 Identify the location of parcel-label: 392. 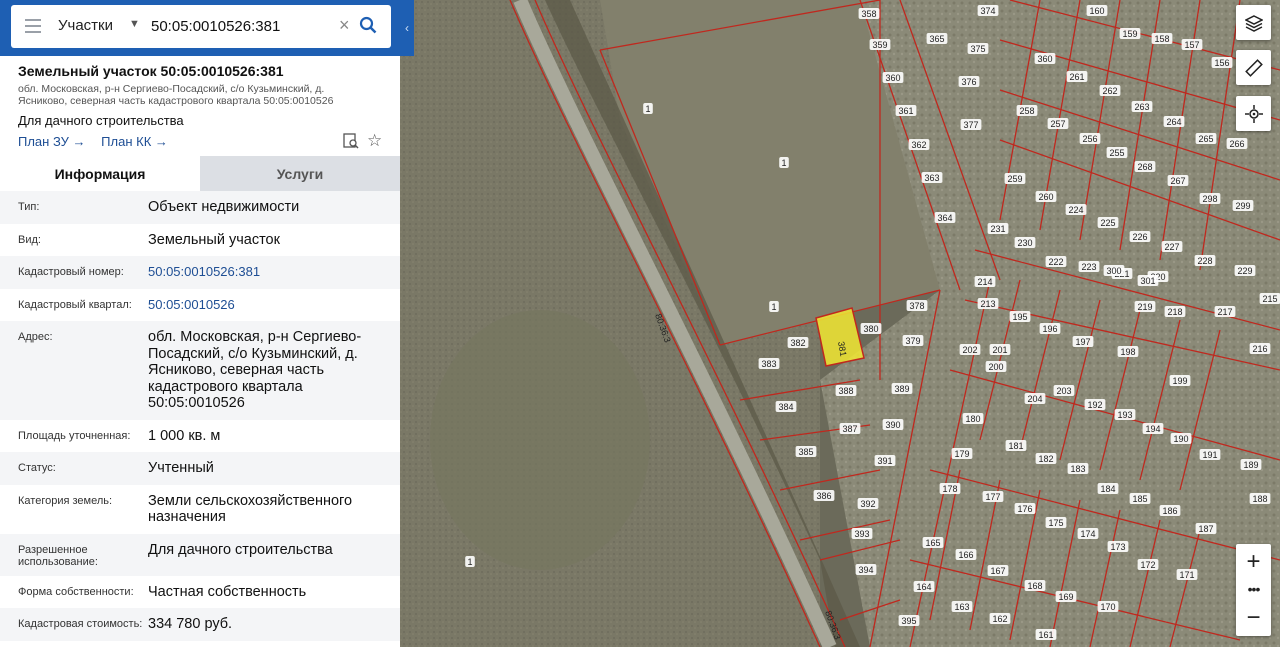
(867, 504).